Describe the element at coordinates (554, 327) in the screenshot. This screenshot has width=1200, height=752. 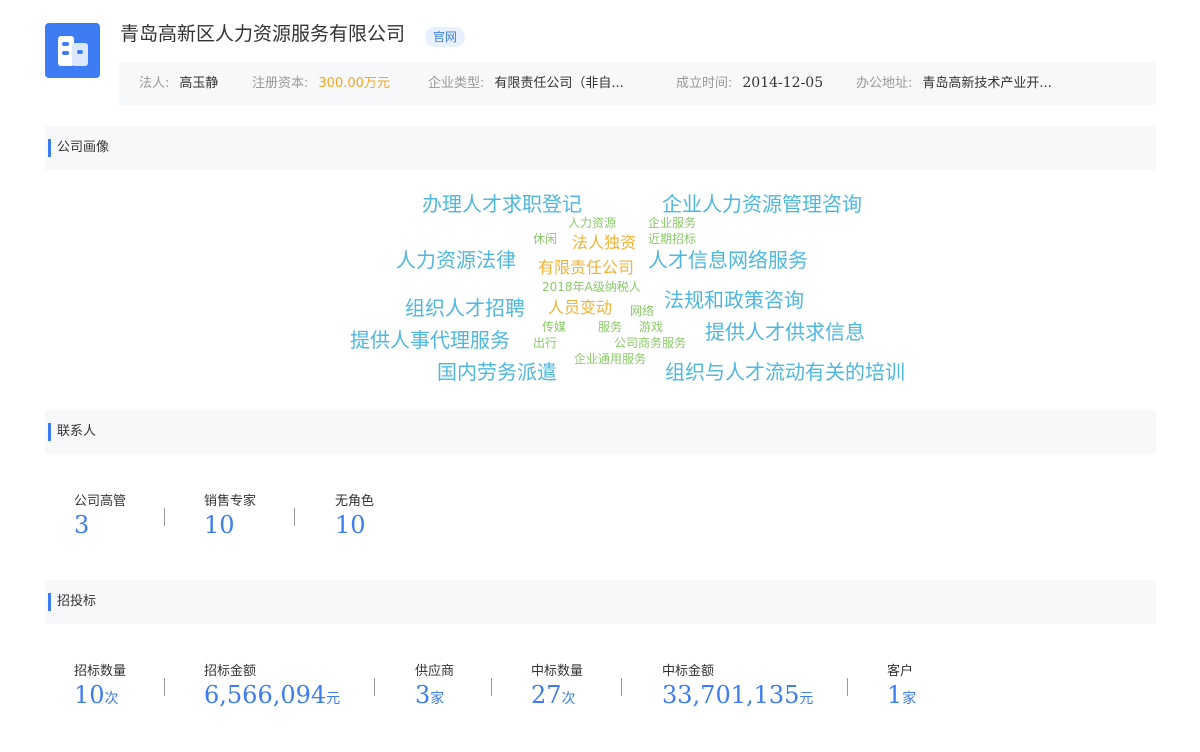
I see `cloud-word: 传媒` at that location.